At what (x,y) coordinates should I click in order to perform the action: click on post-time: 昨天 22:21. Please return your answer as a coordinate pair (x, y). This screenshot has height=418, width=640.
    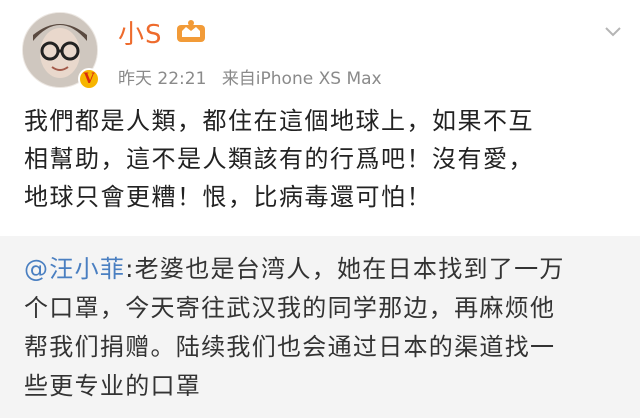
    Looking at the image, I should click on (162, 79).